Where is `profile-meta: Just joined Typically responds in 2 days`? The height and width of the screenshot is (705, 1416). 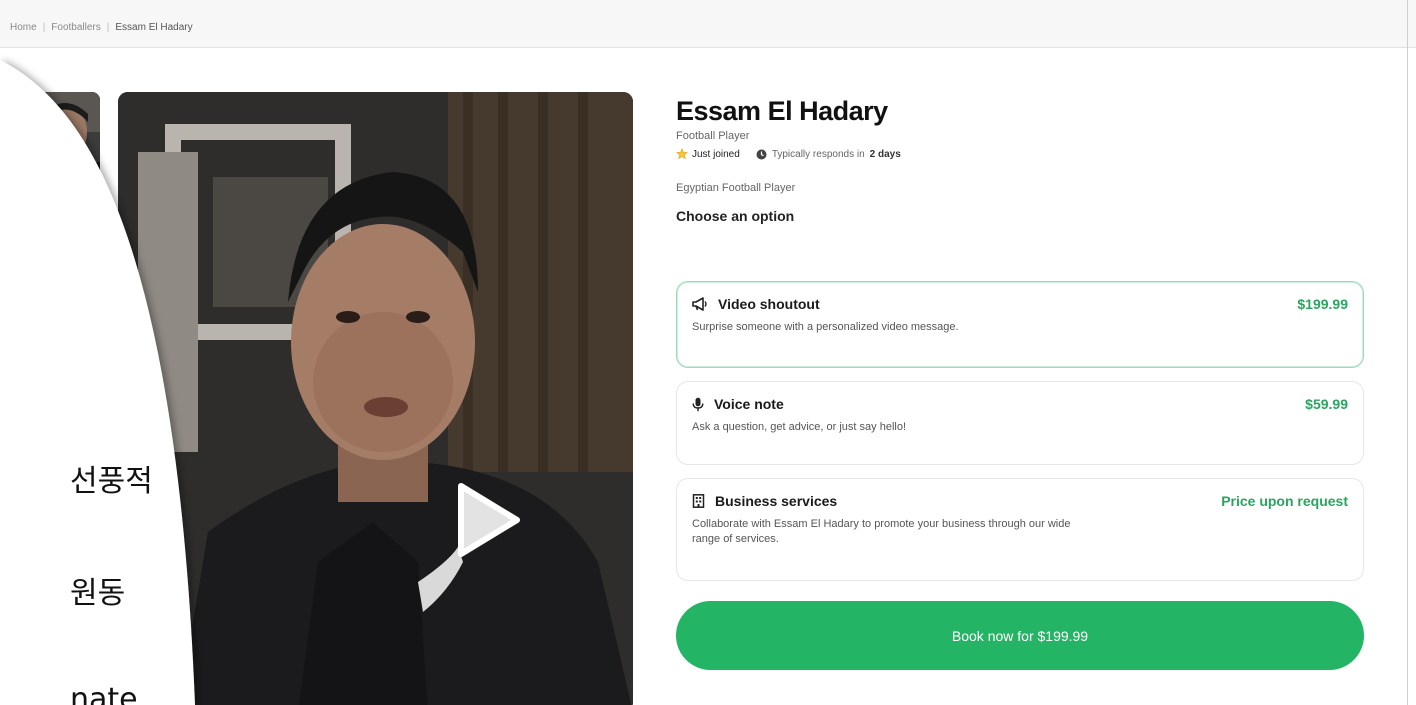 profile-meta: Just joined Typically responds in 2 days is located at coordinates (1021, 154).